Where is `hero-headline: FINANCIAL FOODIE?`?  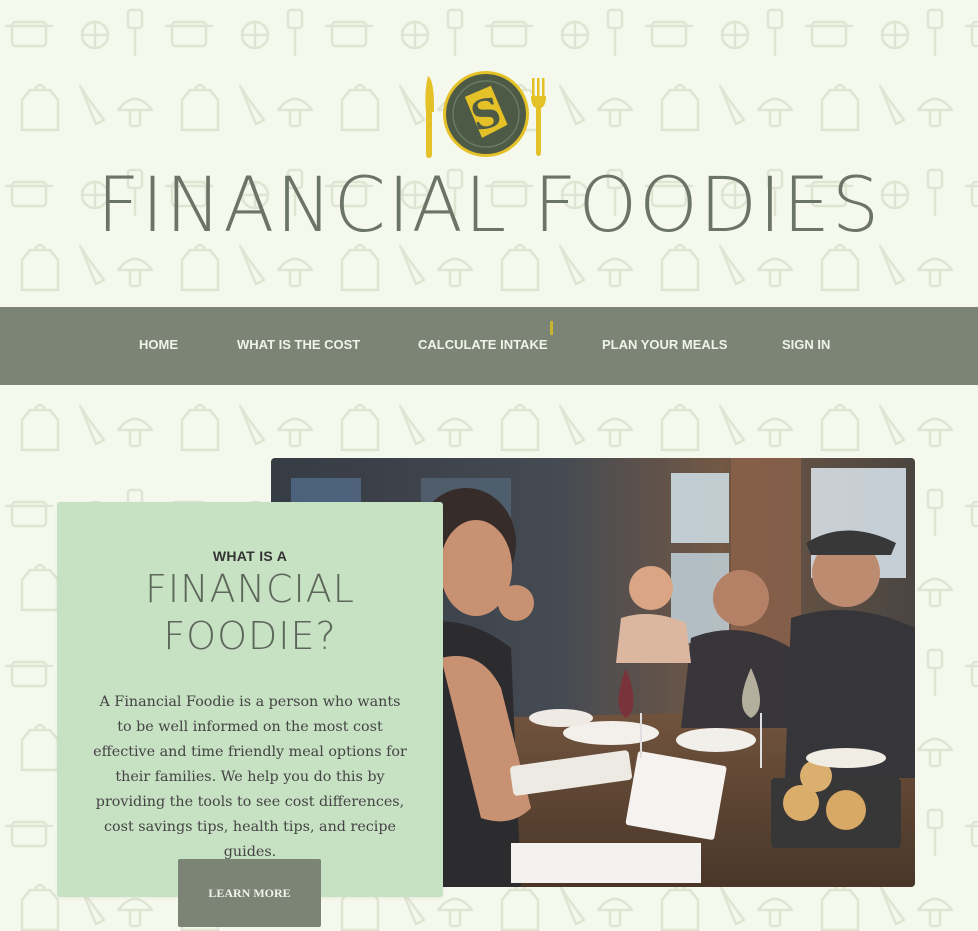 hero-headline: FINANCIAL FOODIE? is located at coordinates (250, 613).